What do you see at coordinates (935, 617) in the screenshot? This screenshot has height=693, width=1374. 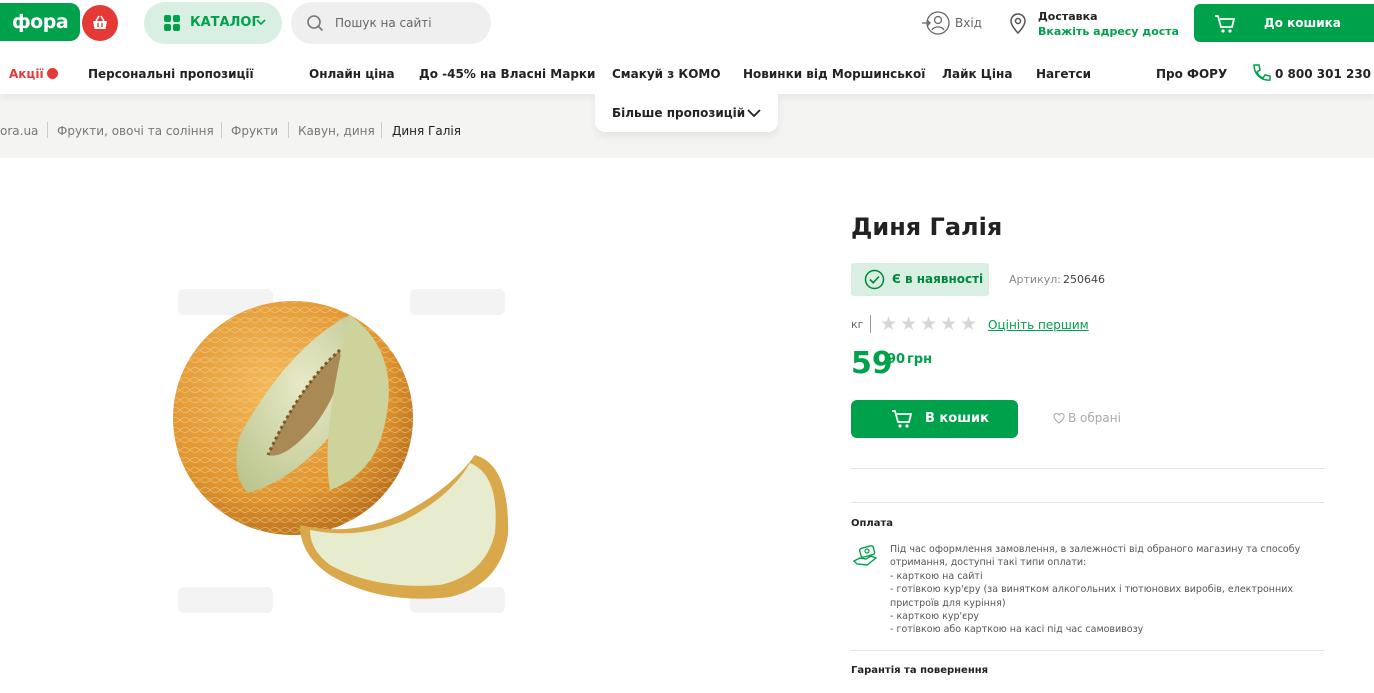 I see `payment-option: - карткою кур'єру` at bounding box center [935, 617].